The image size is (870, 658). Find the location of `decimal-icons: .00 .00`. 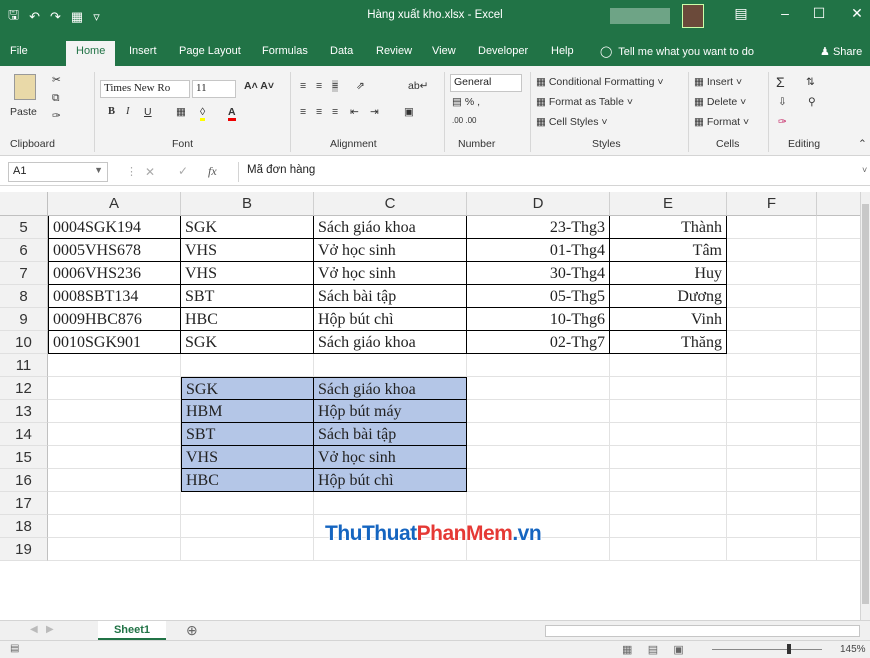

decimal-icons: .00 .00 is located at coordinates (464, 120).